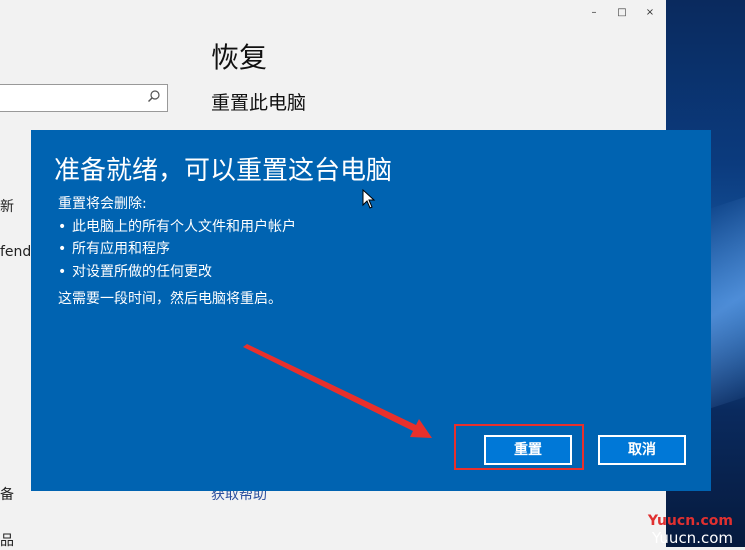 Image resolution: width=745 pixels, height=550 pixels. I want to click on dialog-note: 这需要一段时间，然后电脑将重启。, so click(170, 299).